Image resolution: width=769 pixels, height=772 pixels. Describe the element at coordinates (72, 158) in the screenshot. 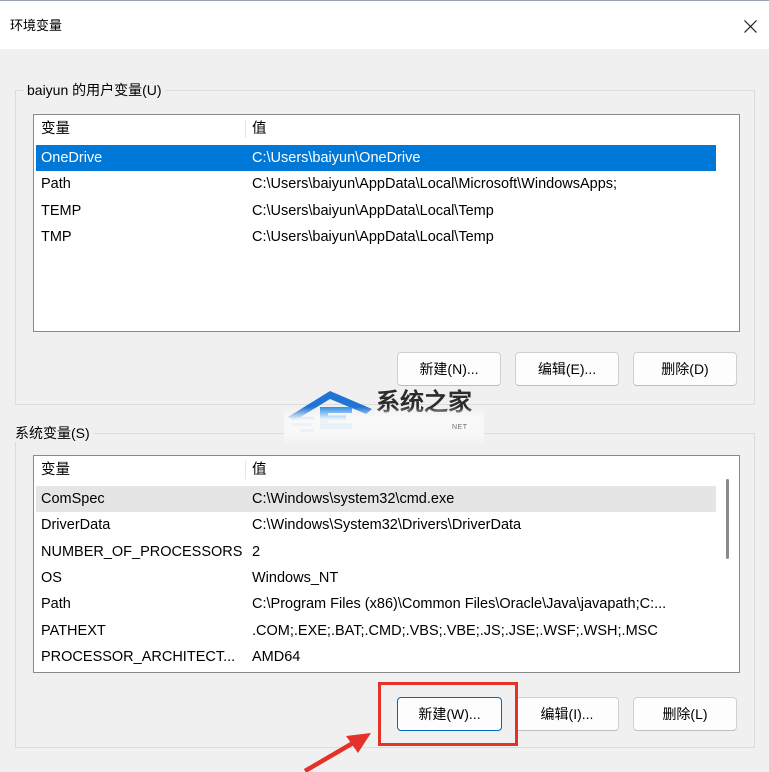

I see `variable-name-cell: OneDrive` at that location.